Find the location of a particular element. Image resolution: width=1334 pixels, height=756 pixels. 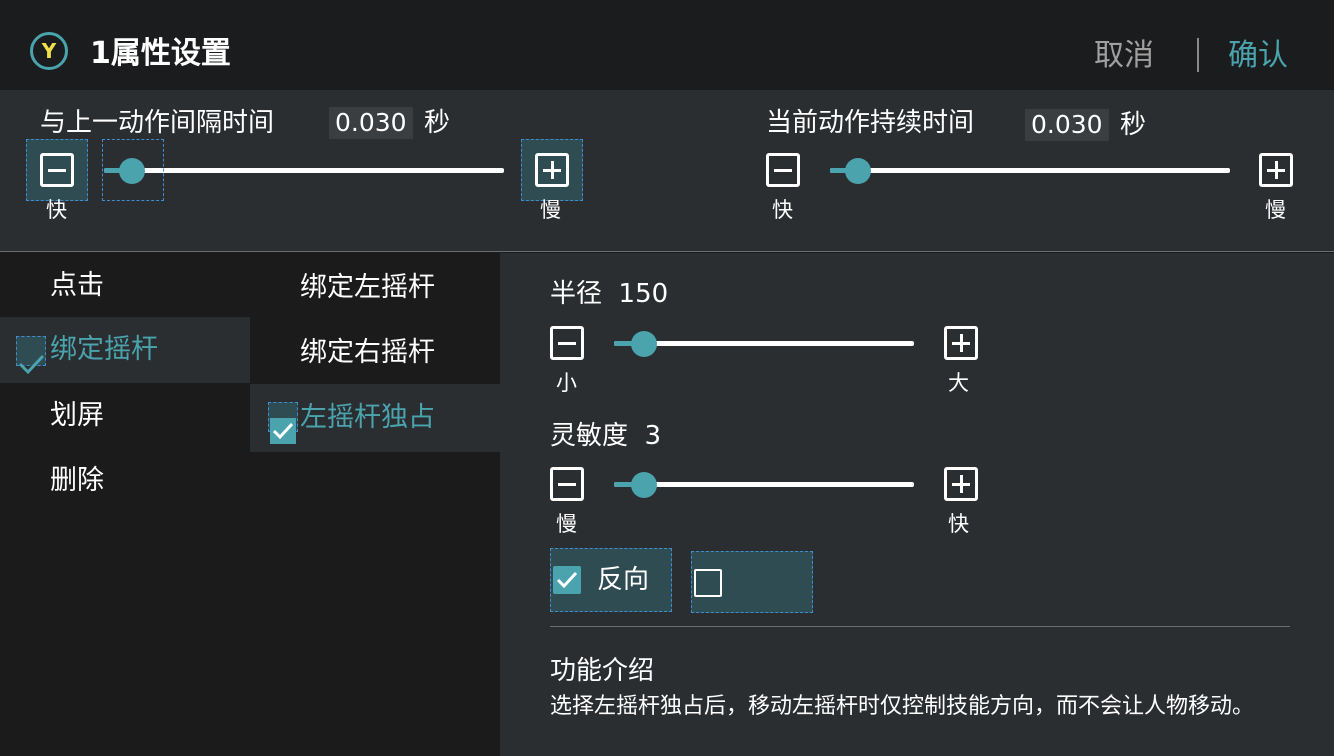

menu-item-tap: 点击 is located at coordinates (125, 286).